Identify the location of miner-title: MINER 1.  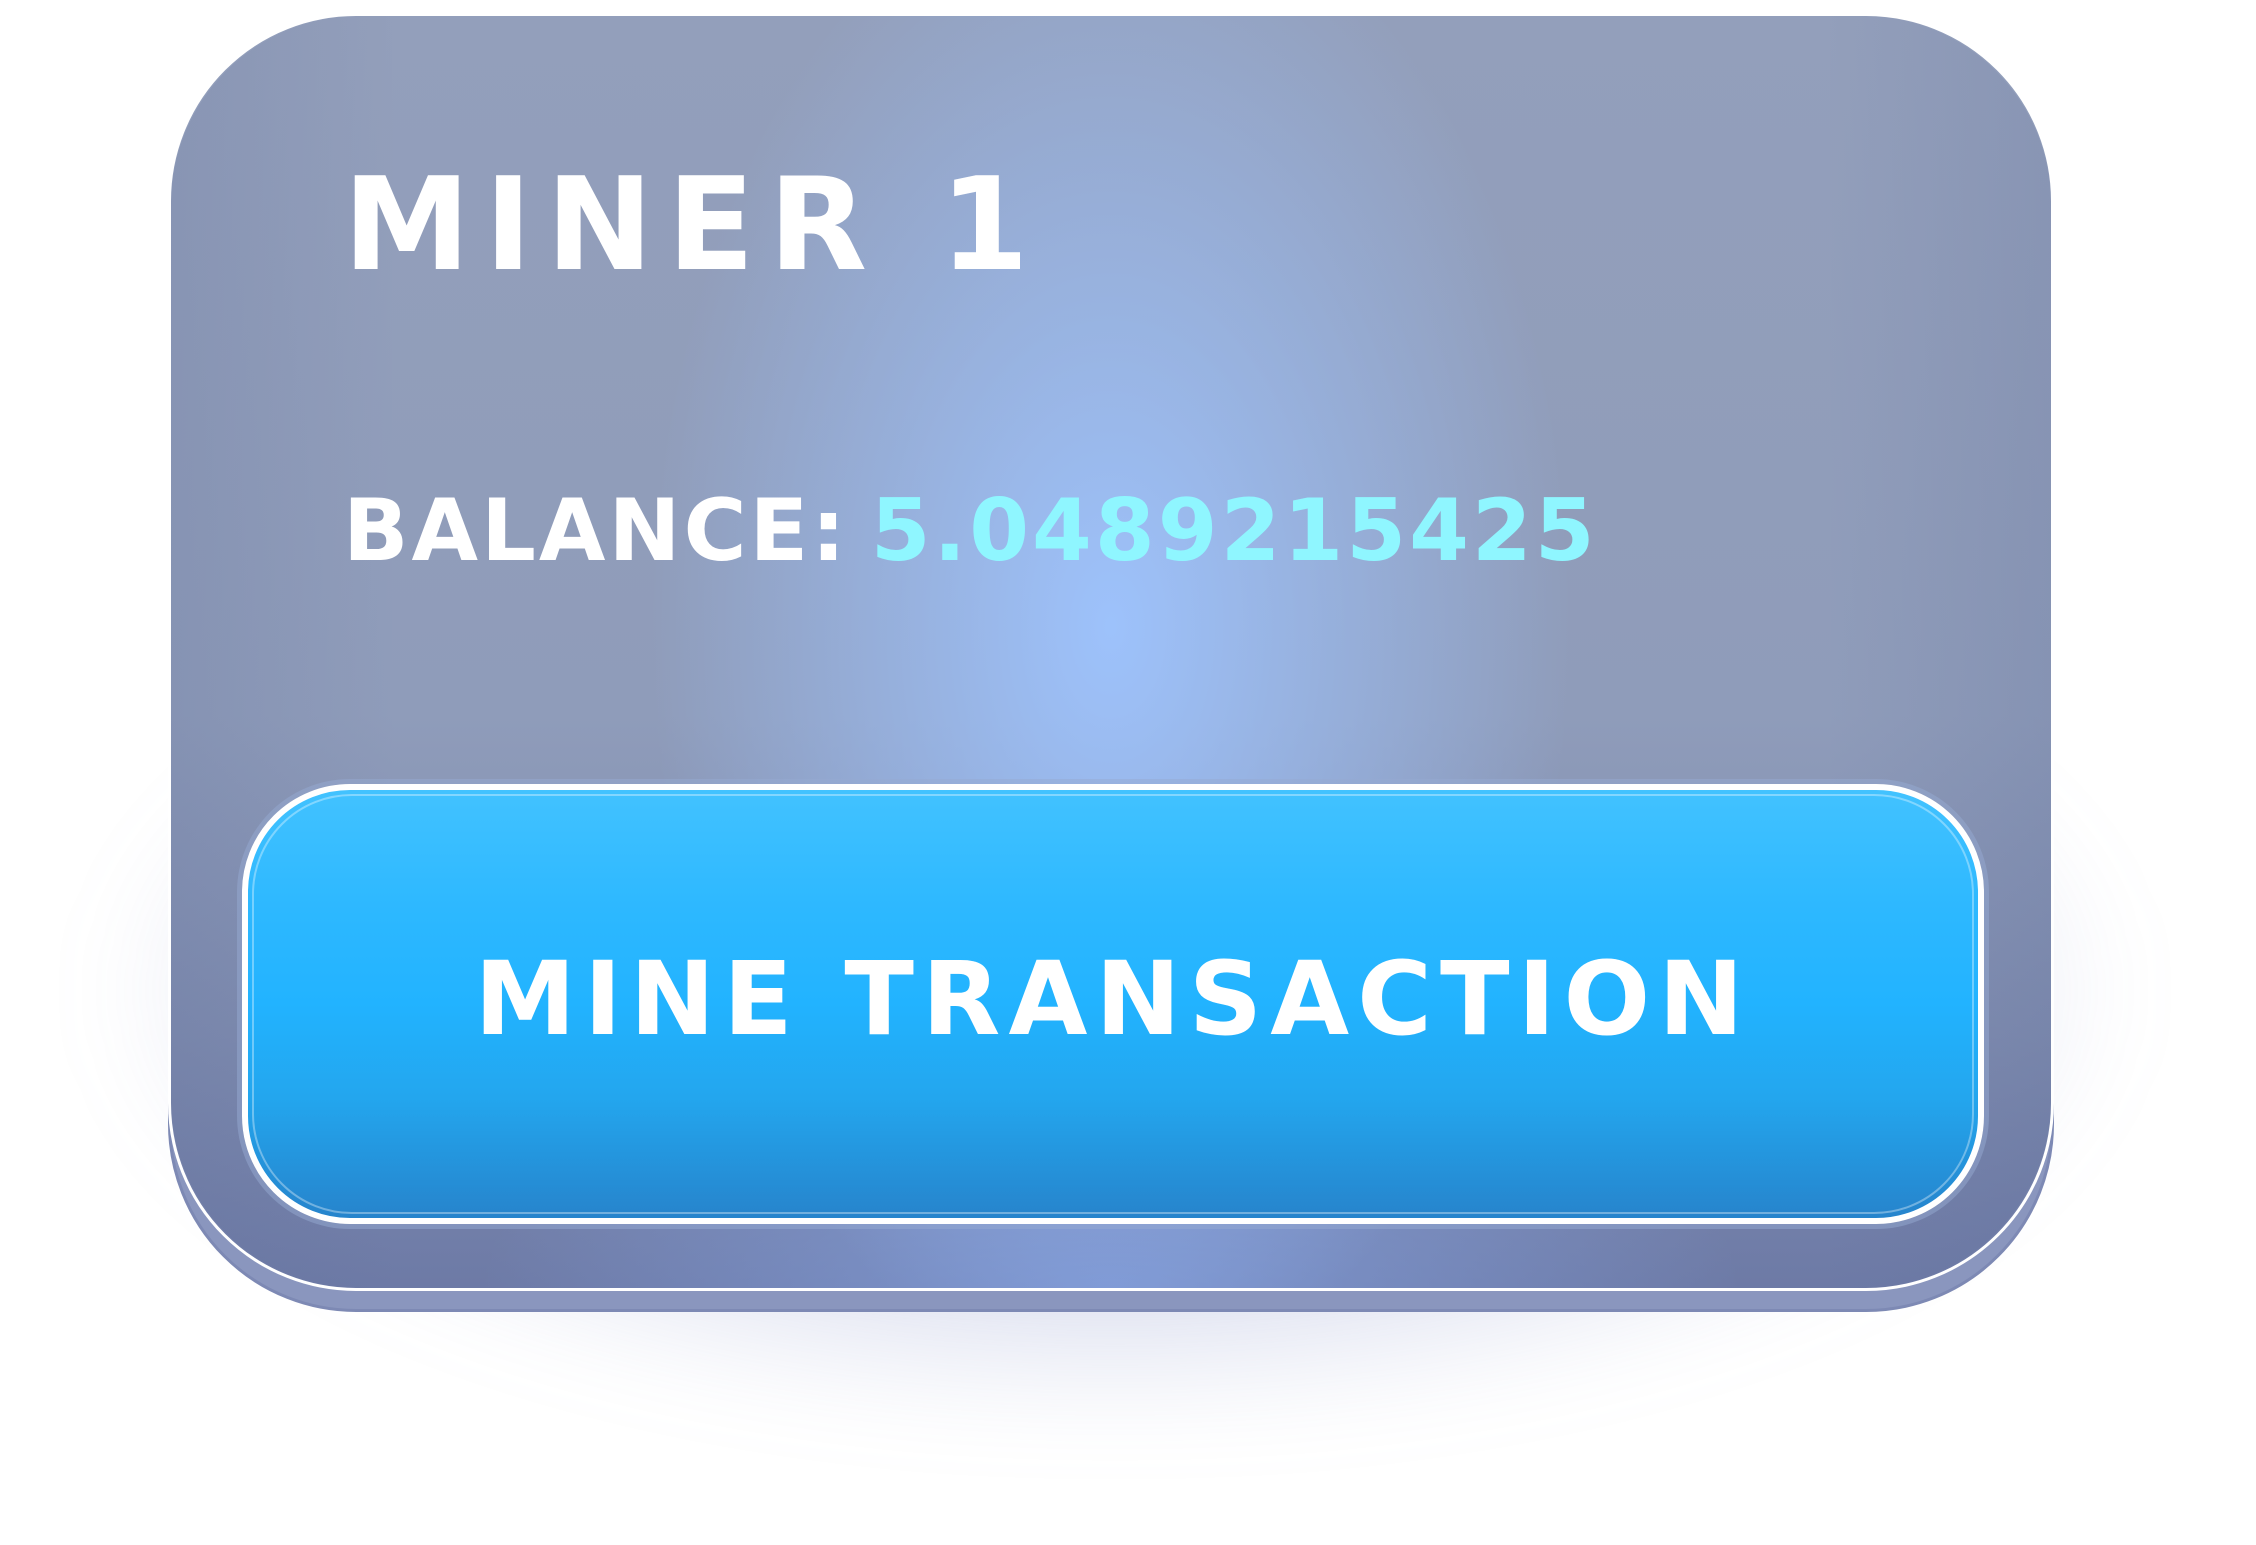
(693, 225).